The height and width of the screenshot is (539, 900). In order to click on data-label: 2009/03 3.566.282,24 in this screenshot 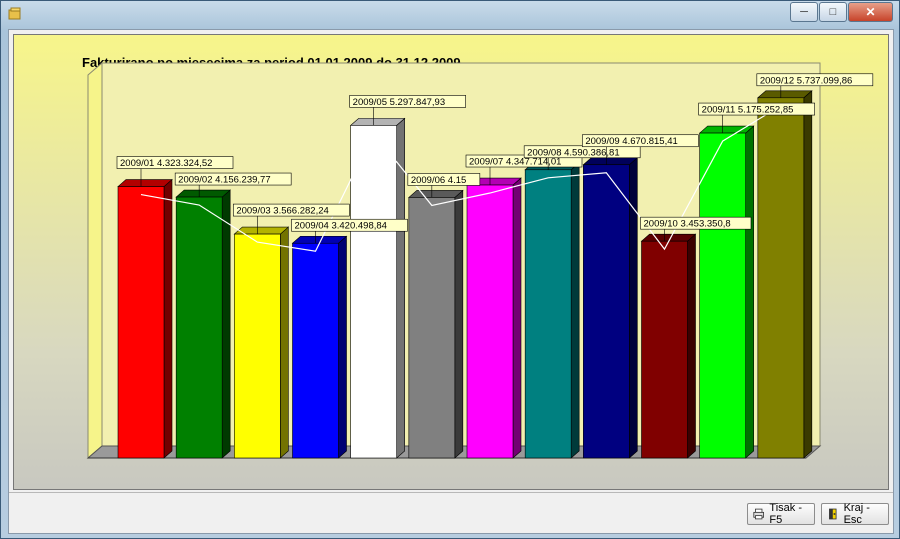, I will do `click(282, 211)`.